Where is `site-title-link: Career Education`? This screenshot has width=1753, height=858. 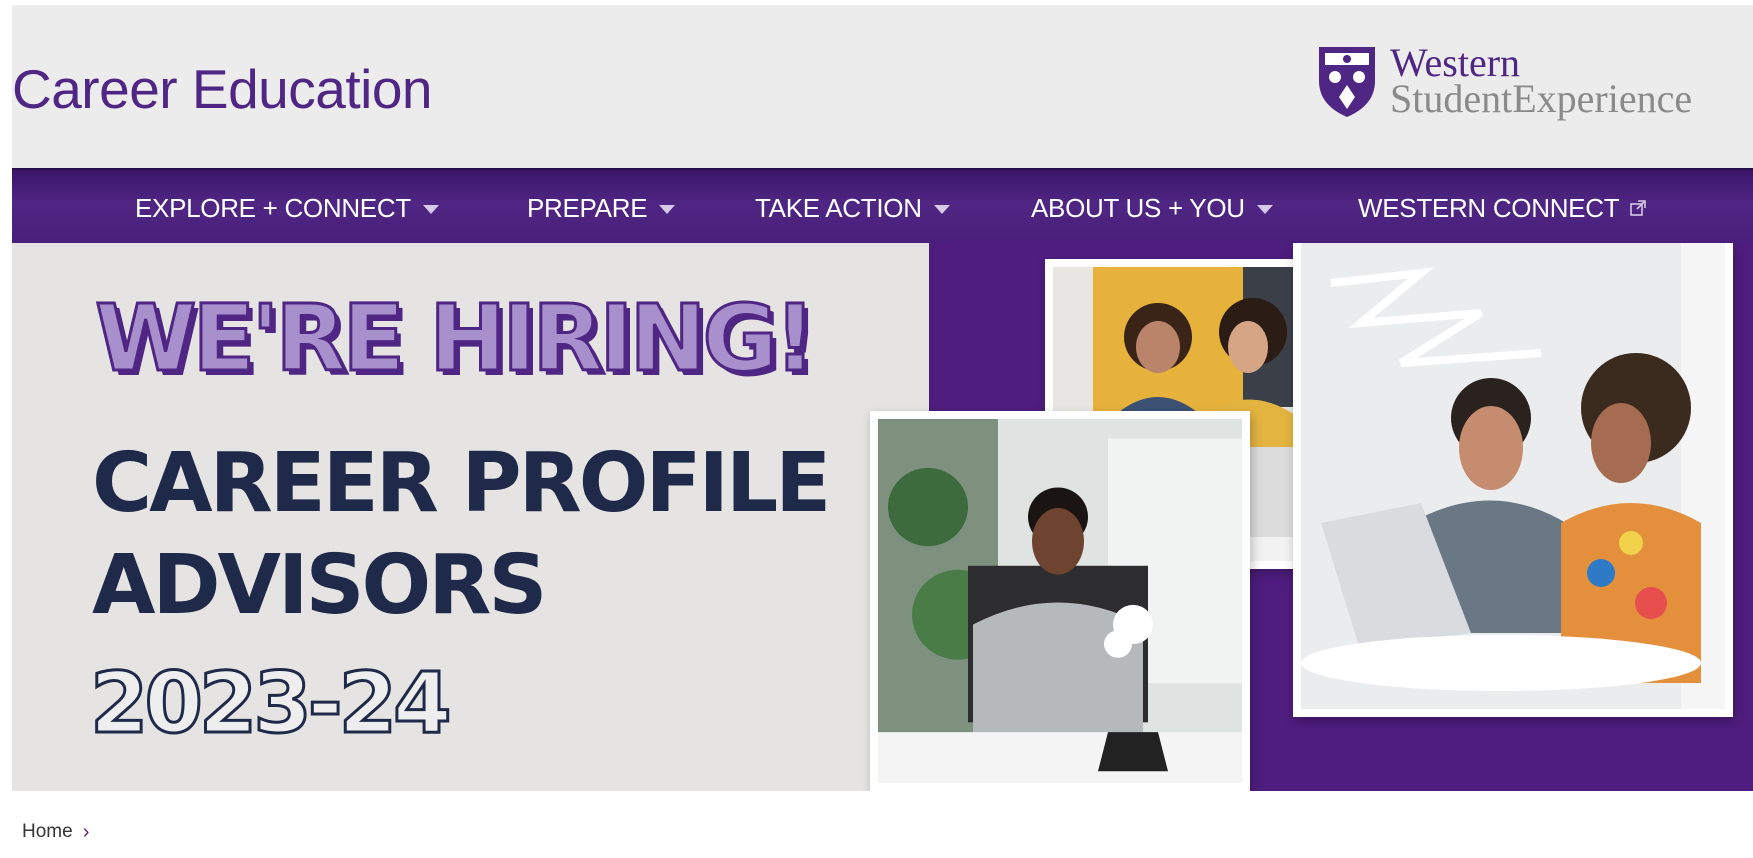
site-title-link: Career Education is located at coordinates (222, 89).